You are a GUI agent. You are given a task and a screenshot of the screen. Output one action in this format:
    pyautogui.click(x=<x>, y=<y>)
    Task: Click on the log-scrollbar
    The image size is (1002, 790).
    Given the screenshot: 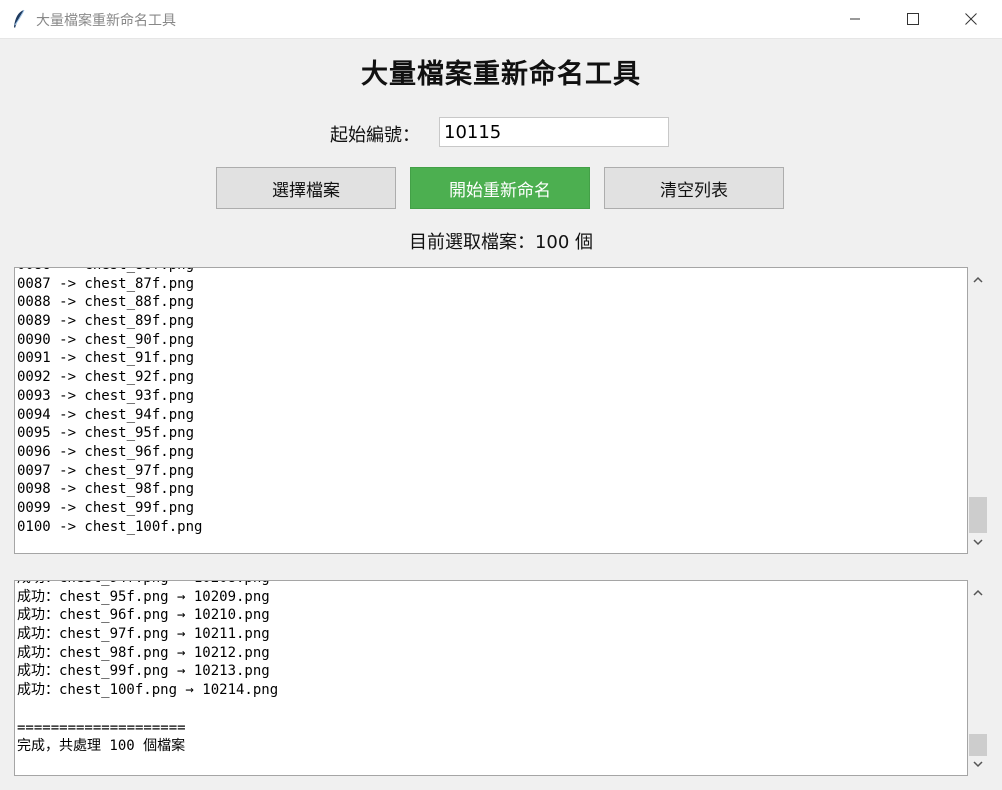 What is the action you would take?
    pyautogui.click(x=978, y=678)
    